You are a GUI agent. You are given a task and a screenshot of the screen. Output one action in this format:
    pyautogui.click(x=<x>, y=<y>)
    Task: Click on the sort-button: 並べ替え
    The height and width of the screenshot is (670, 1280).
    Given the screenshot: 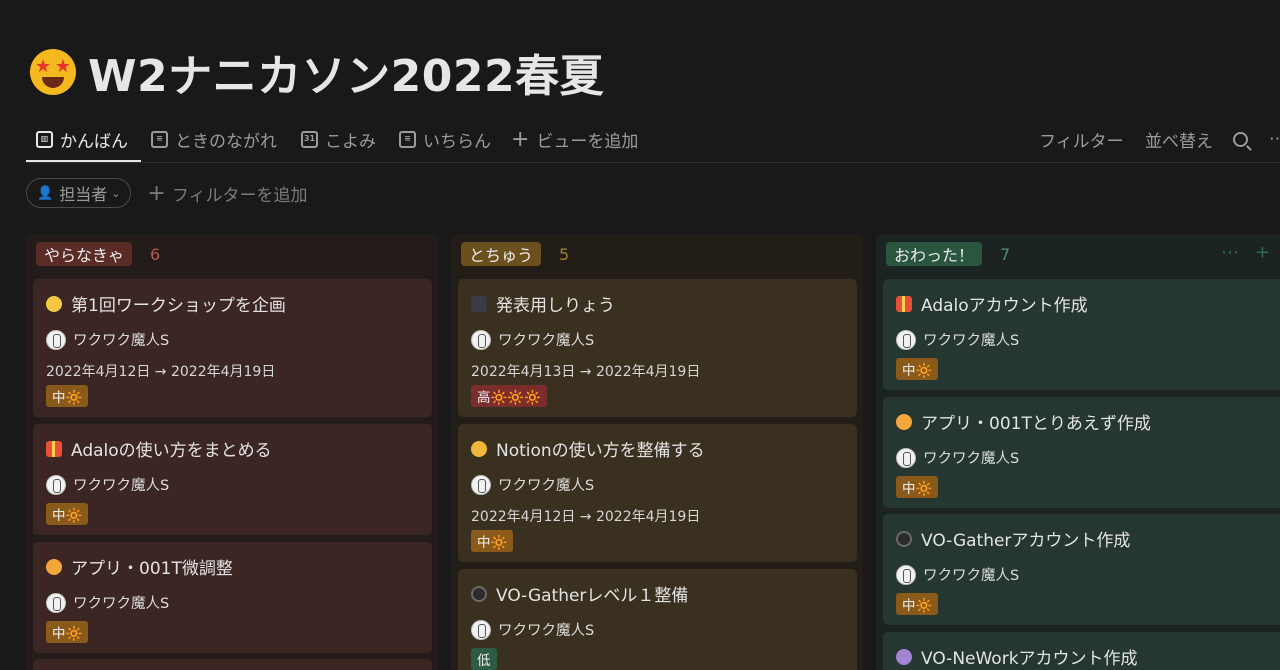 What is the action you would take?
    pyautogui.click(x=1179, y=139)
    